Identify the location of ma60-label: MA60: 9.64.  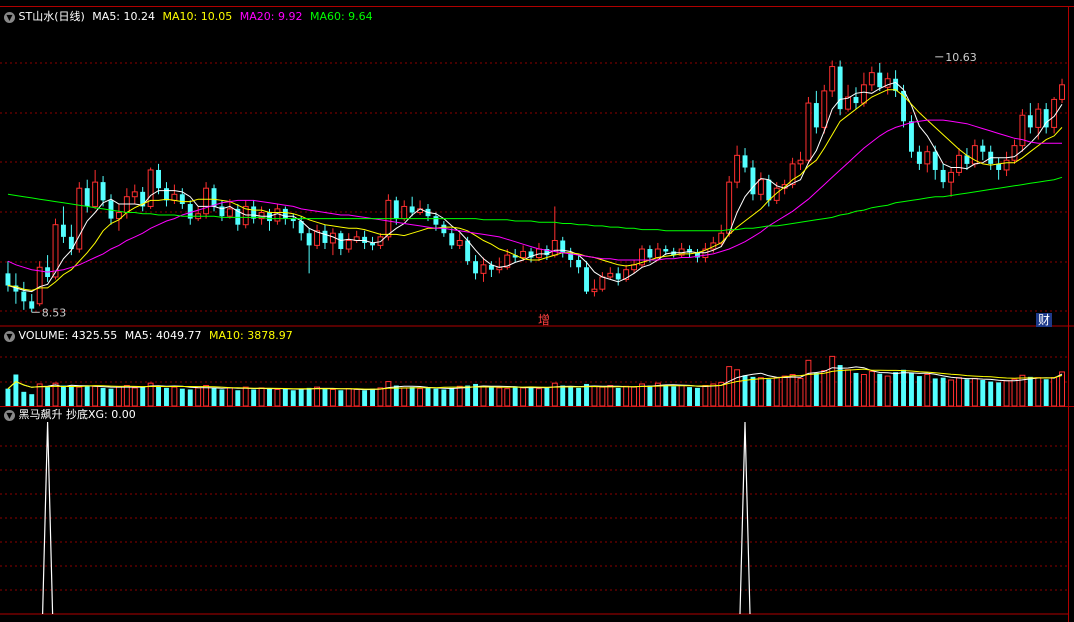
(341, 16).